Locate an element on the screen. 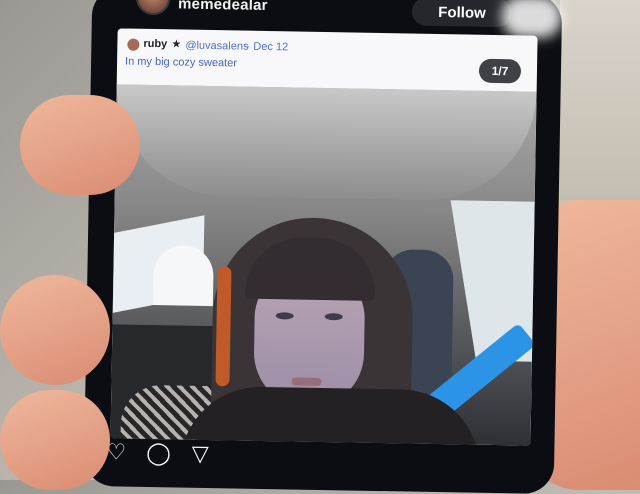 The width and height of the screenshot is (640, 494). post-actions: ♡ ◯ ▽ is located at coordinates (204, 456).